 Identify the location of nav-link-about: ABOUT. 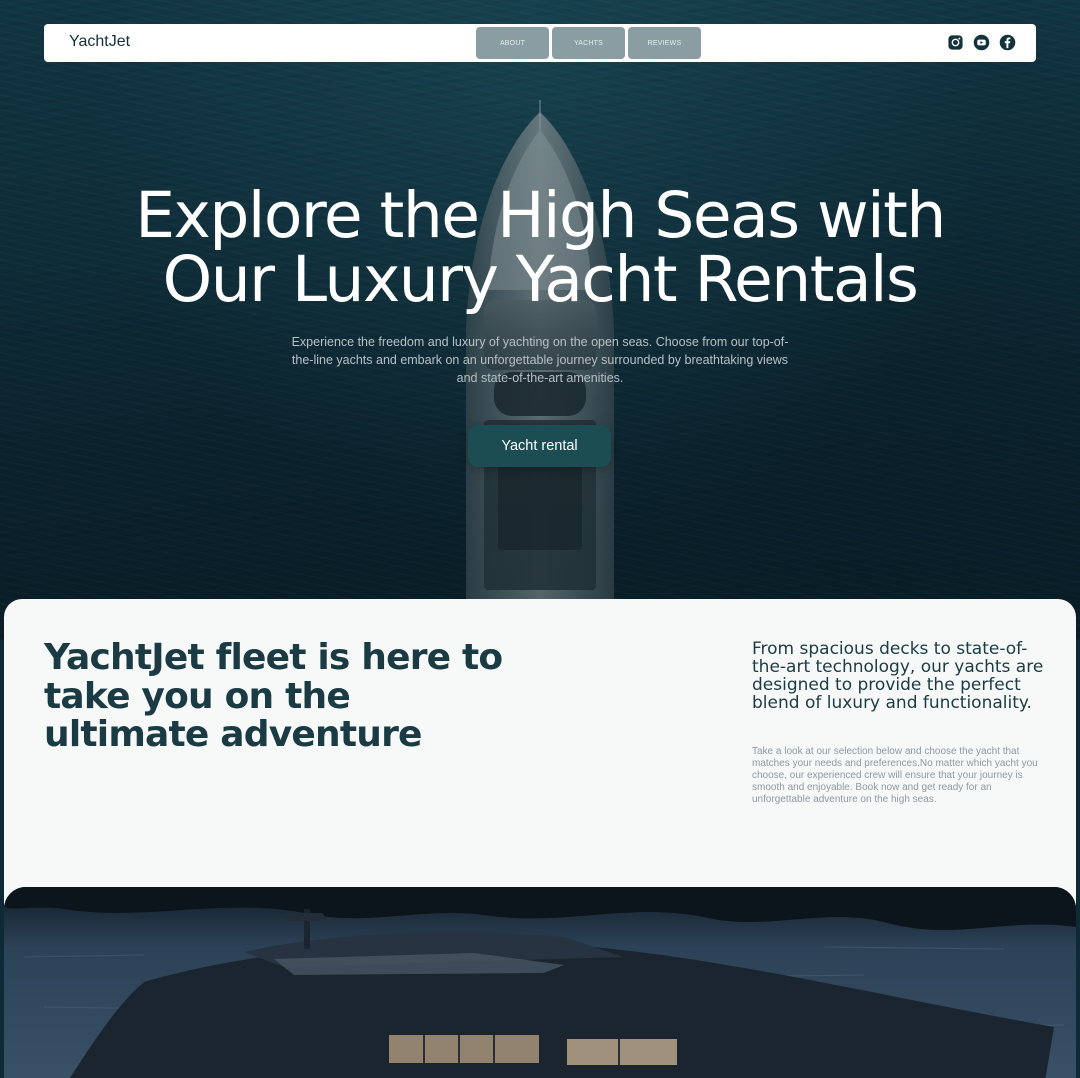
(512, 43).